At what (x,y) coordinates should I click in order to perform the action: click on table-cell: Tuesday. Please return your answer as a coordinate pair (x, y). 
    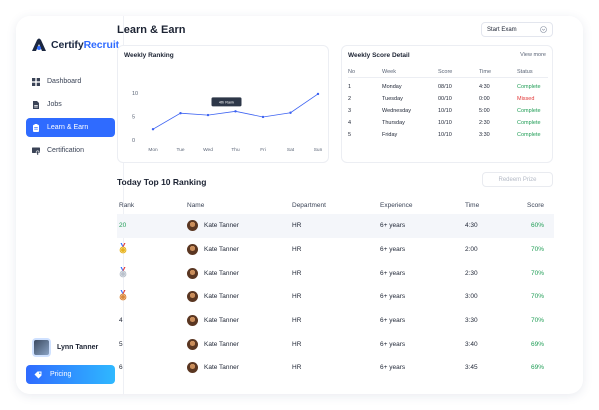
    Looking at the image, I should click on (392, 99).